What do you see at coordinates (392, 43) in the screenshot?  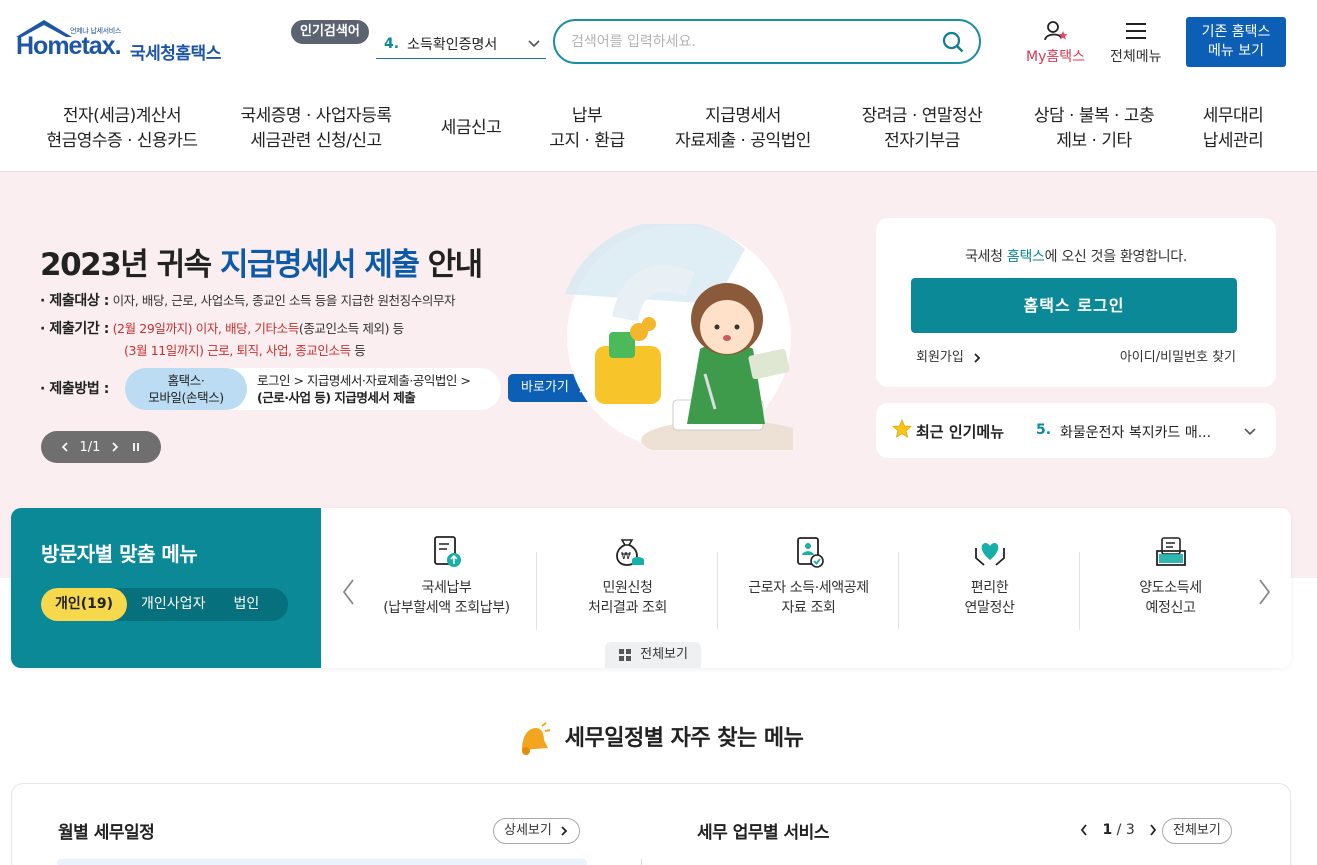 I see `popular-rank: 4.` at bounding box center [392, 43].